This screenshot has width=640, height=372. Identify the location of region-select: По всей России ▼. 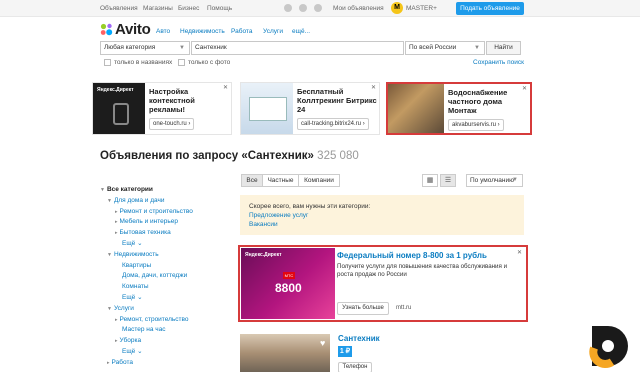
(445, 48).